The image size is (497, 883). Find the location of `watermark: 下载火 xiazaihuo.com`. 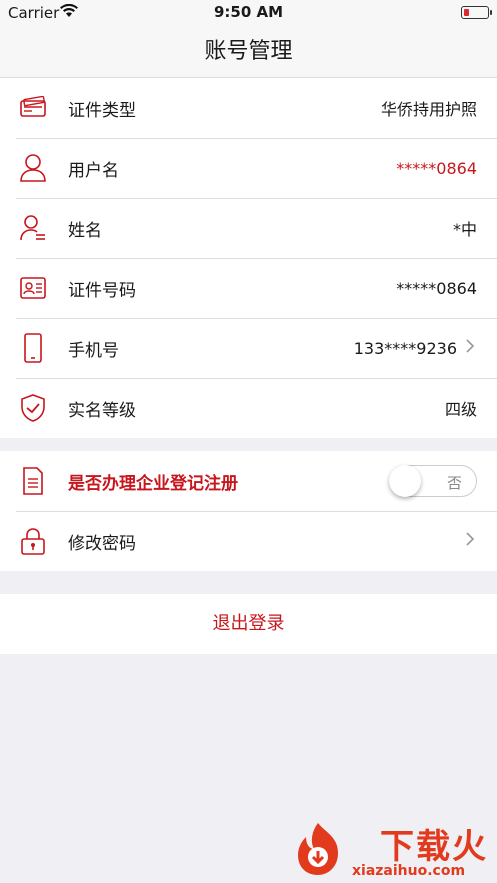

watermark: 下载火 xiazaihuo.com is located at coordinates (390, 850).